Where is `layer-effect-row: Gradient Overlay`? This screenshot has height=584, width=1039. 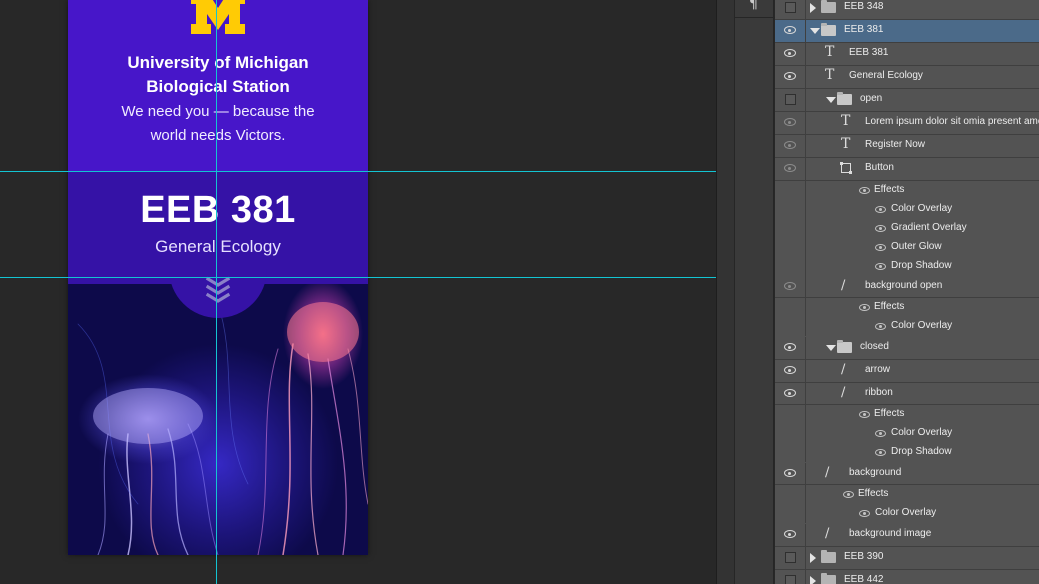 layer-effect-row: Gradient Overlay is located at coordinates (907, 228).